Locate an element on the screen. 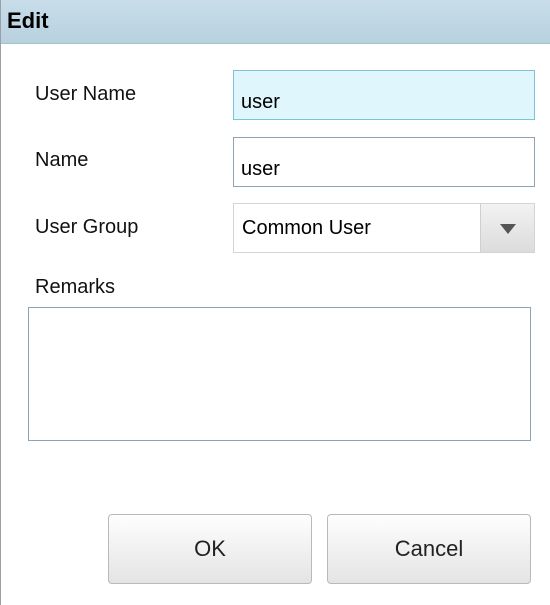 This screenshot has height=605, width=550. chevron-down-icon is located at coordinates (508, 229).